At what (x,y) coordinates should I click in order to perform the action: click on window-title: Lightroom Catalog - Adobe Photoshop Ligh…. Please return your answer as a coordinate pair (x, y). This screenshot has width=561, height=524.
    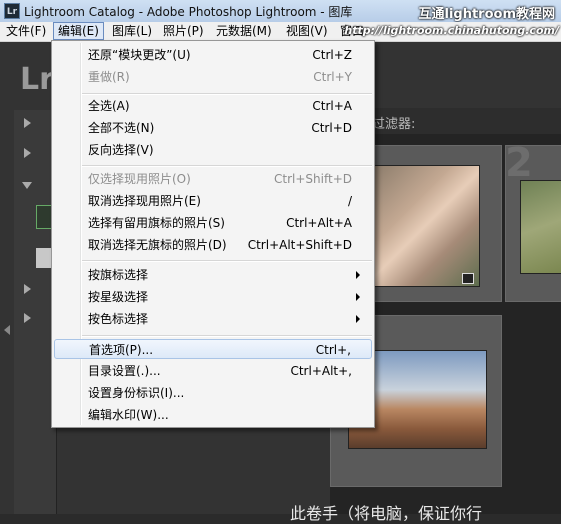
    Looking at the image, I should click on (188, 12).